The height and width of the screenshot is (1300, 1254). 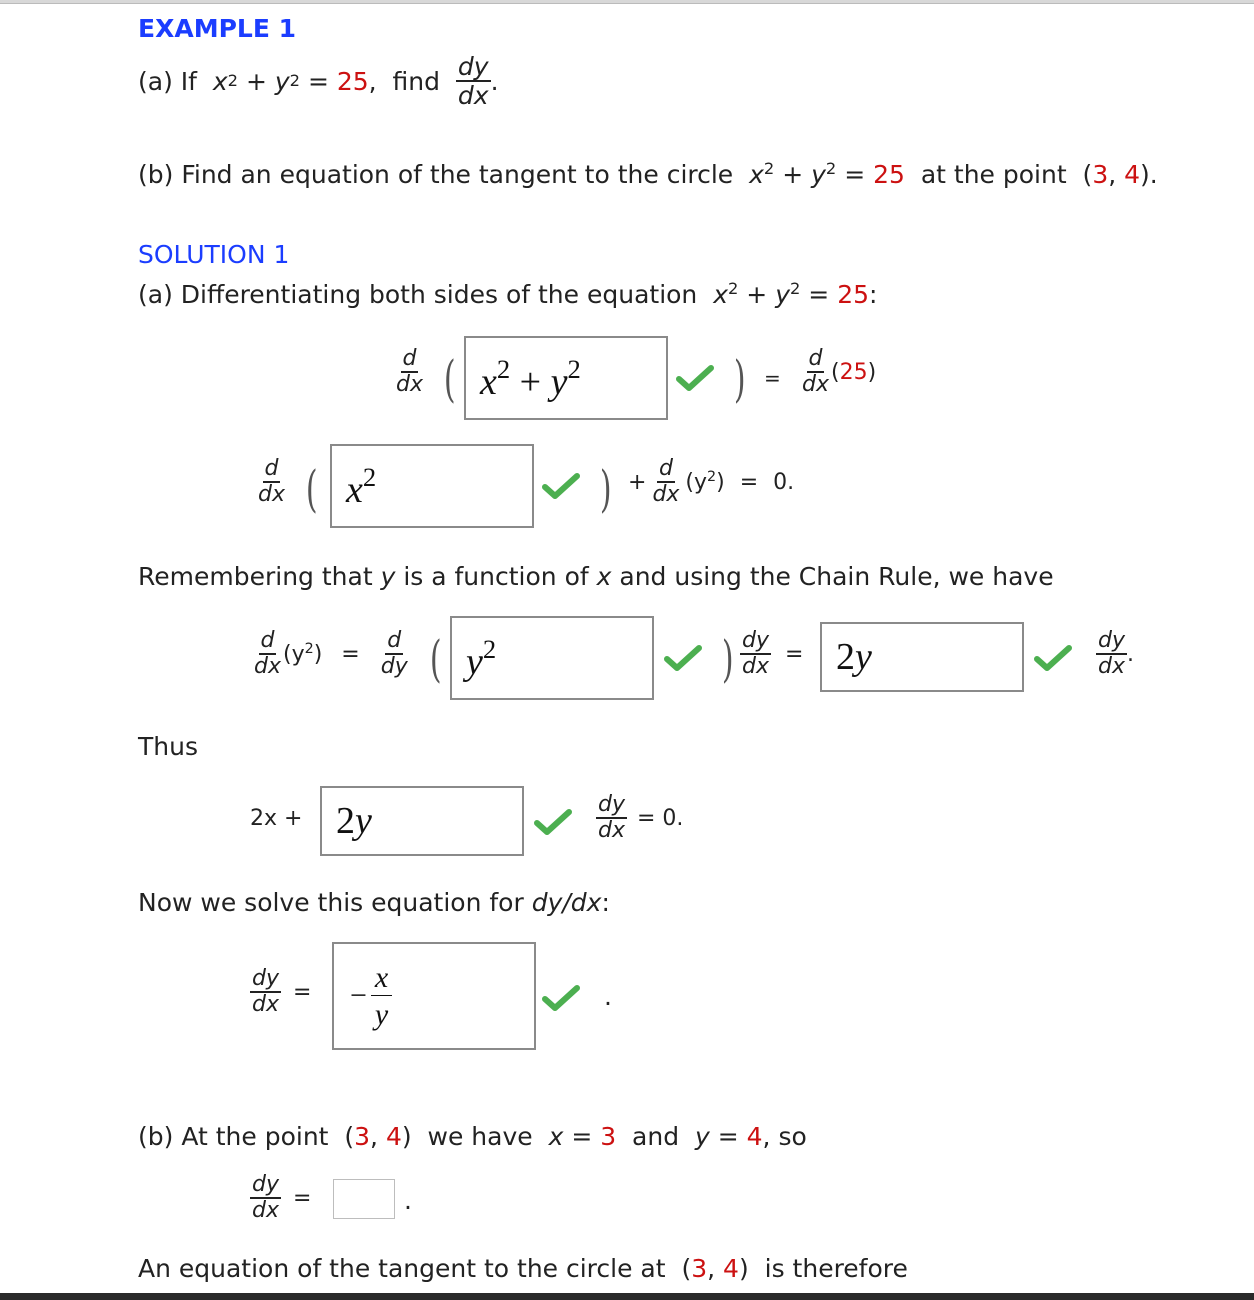 I want to click on step4-rhs: dy dx = 0., so click(x=639, y=818).